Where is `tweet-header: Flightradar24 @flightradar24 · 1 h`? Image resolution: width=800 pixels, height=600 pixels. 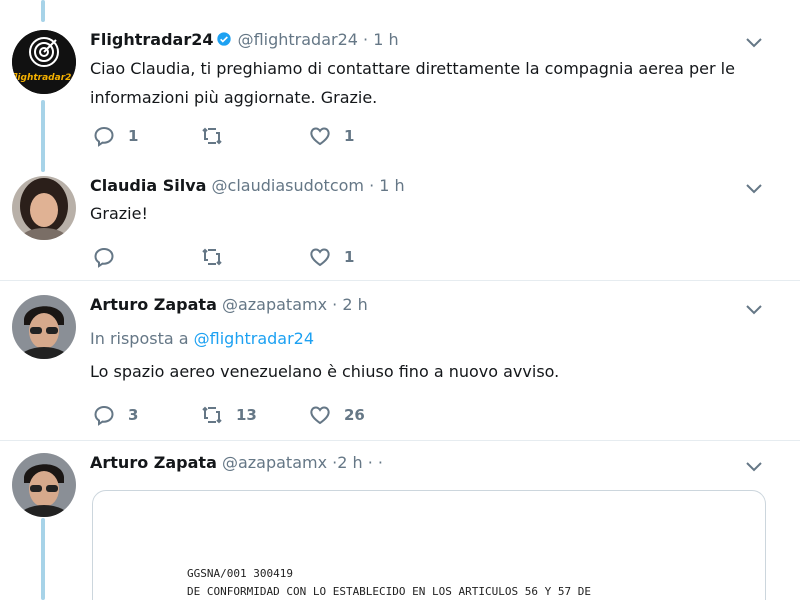
tweet-header: Flightradar24 @flightradar24 · 1 h is located at coordinates (244, 39).